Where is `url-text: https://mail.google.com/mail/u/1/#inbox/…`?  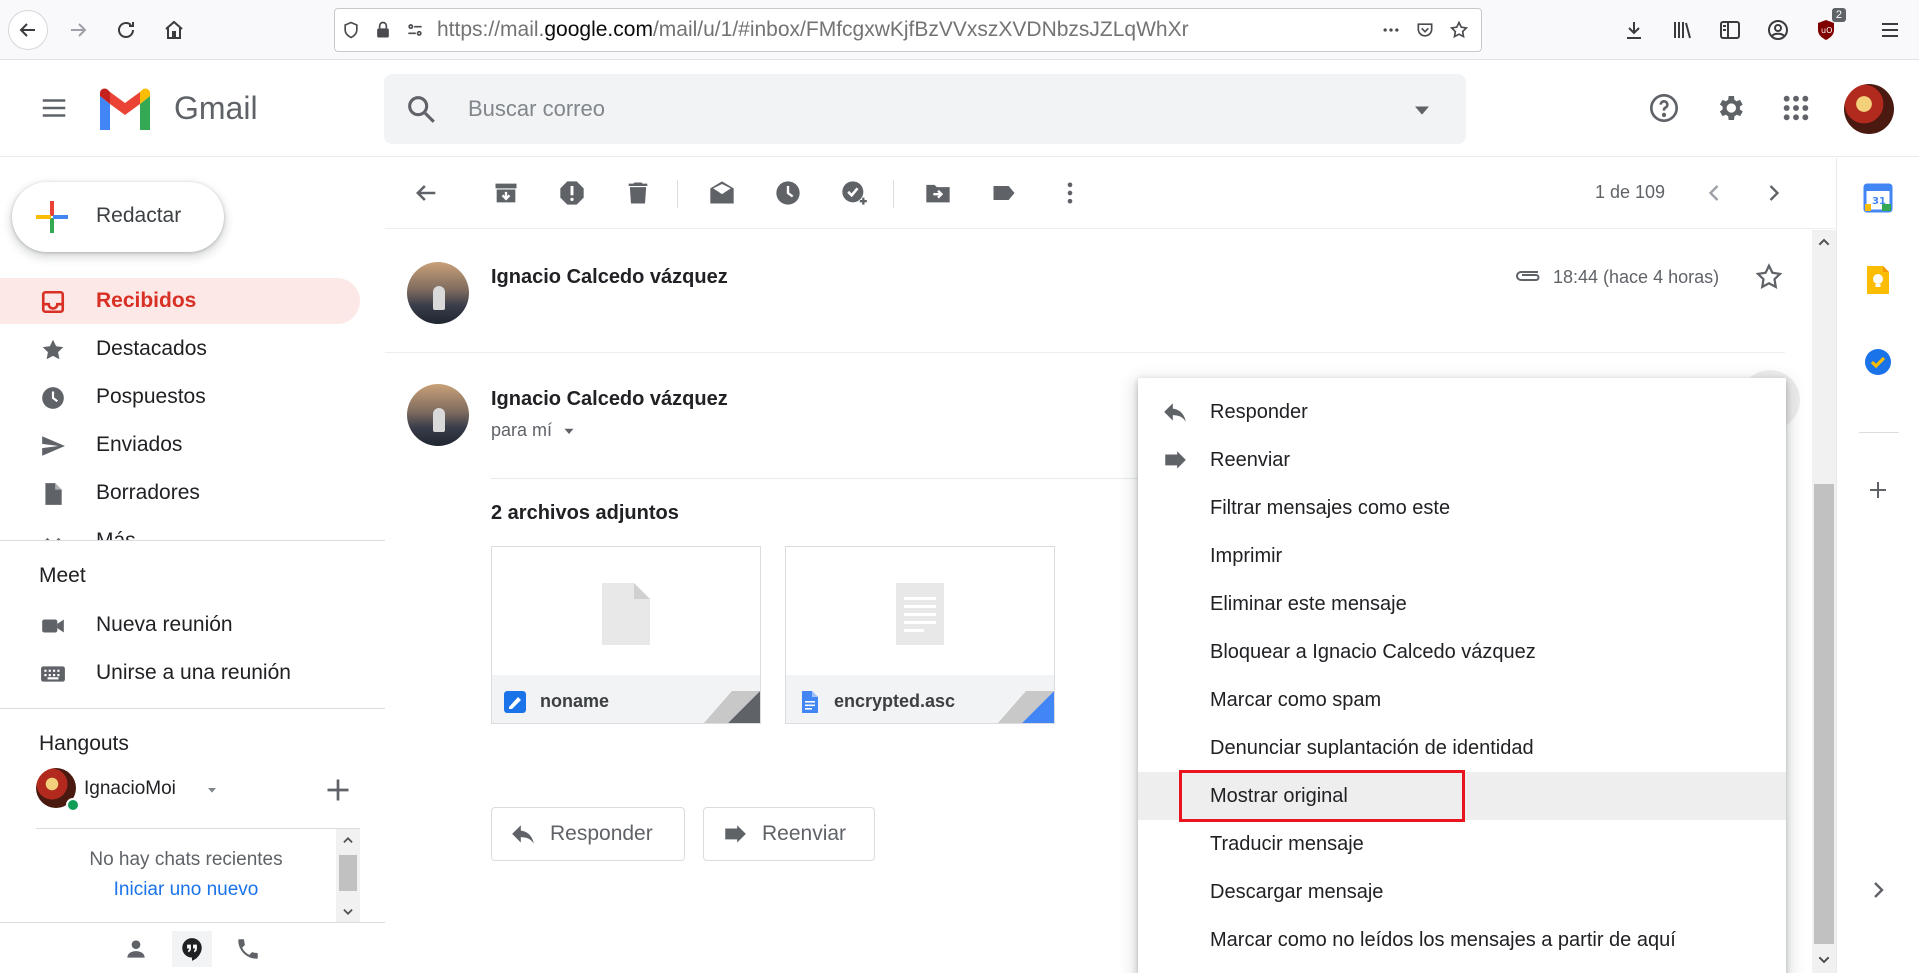
url-text: https://mail.google.com/mail/u/1/#inbox/… is located at coordinates (903, 30).